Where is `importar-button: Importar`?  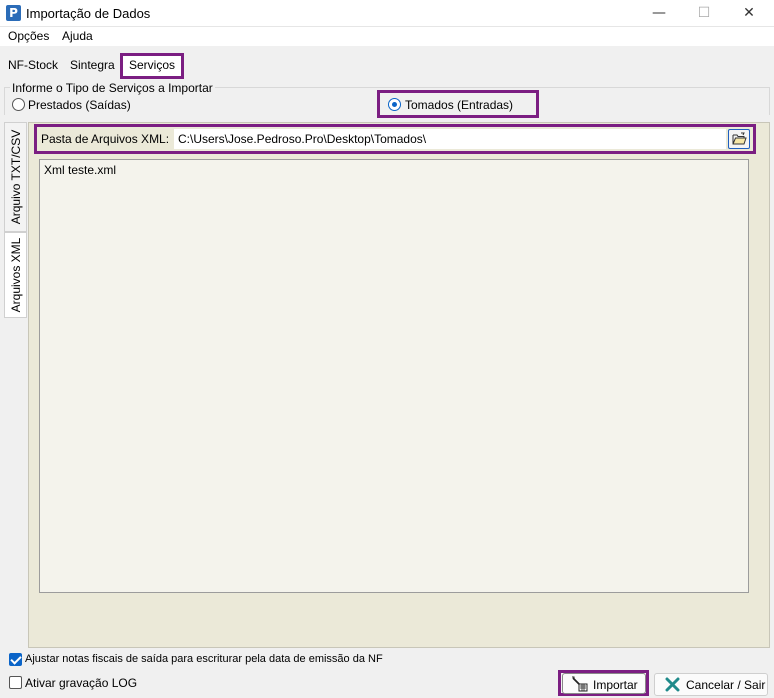
importar-button: Importar is located at coordinates (604, 683).